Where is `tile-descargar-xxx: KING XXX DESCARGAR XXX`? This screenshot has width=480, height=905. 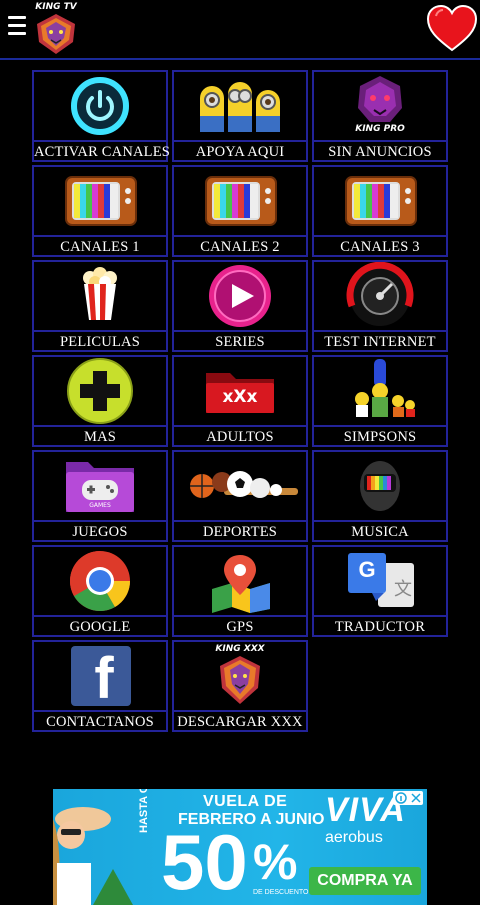 tile-descargar-xxx: KING XXX DESCARGAR XXX is located at coordinates (240, 686).